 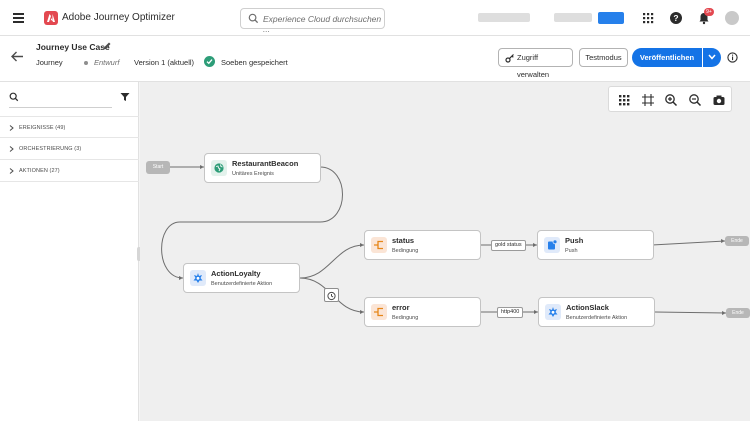 What do you see at coordinates (595, 245) in the screenshot?
I see `node-push: Push Push` at bounding box center [595, 245].